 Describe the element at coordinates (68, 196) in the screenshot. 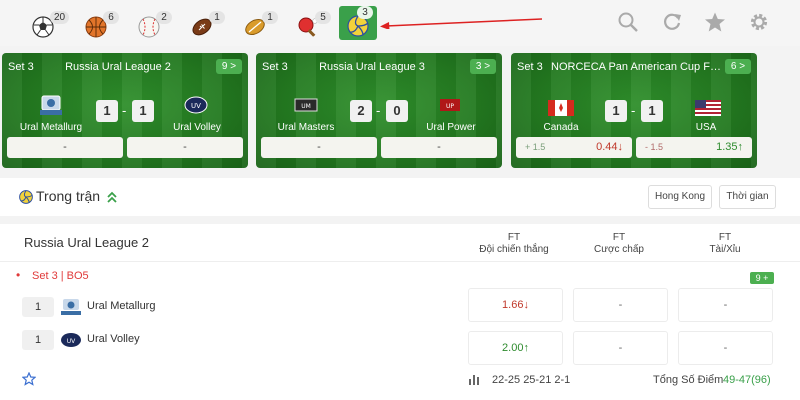

I see `inplay-title: Trong trận` at that location.